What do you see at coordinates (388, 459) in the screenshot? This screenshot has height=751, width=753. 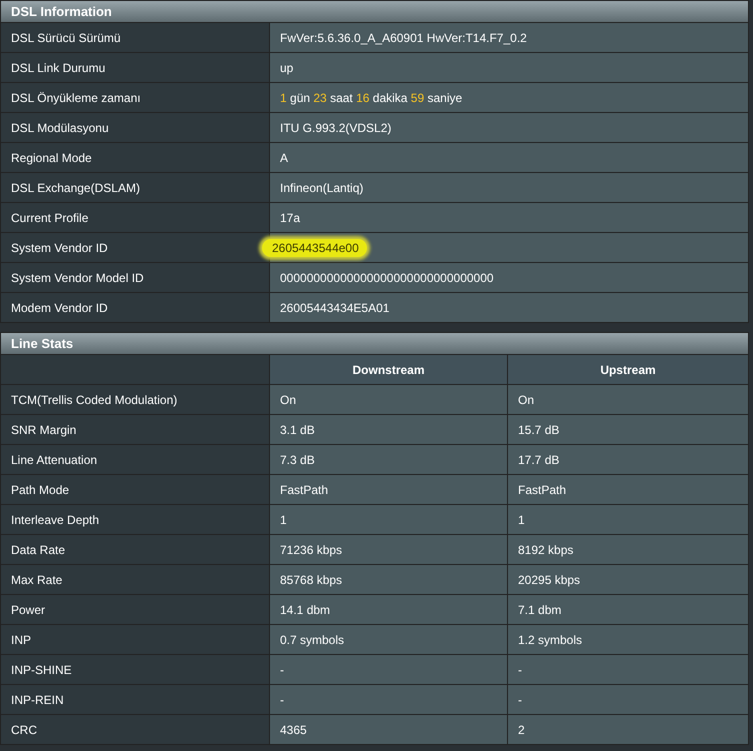 I see `table-cell: 7.3 dB` at bounding box center [388, 459].